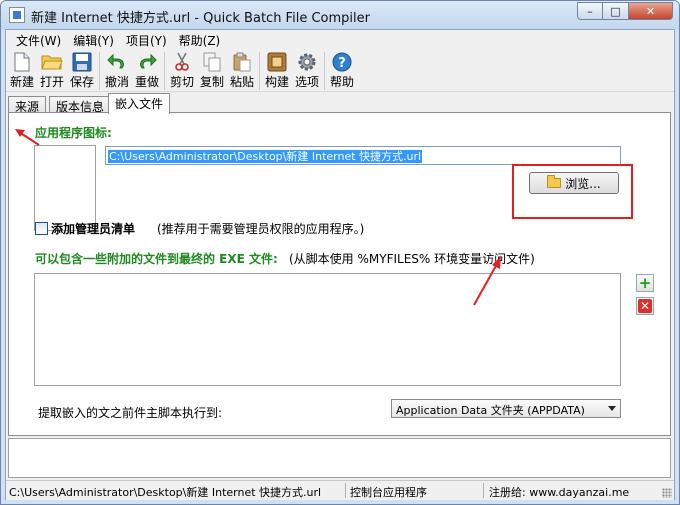 The height and width of the screenshot is (505, 680). I want to click on undo-arrow-icon, so click(117, 62).